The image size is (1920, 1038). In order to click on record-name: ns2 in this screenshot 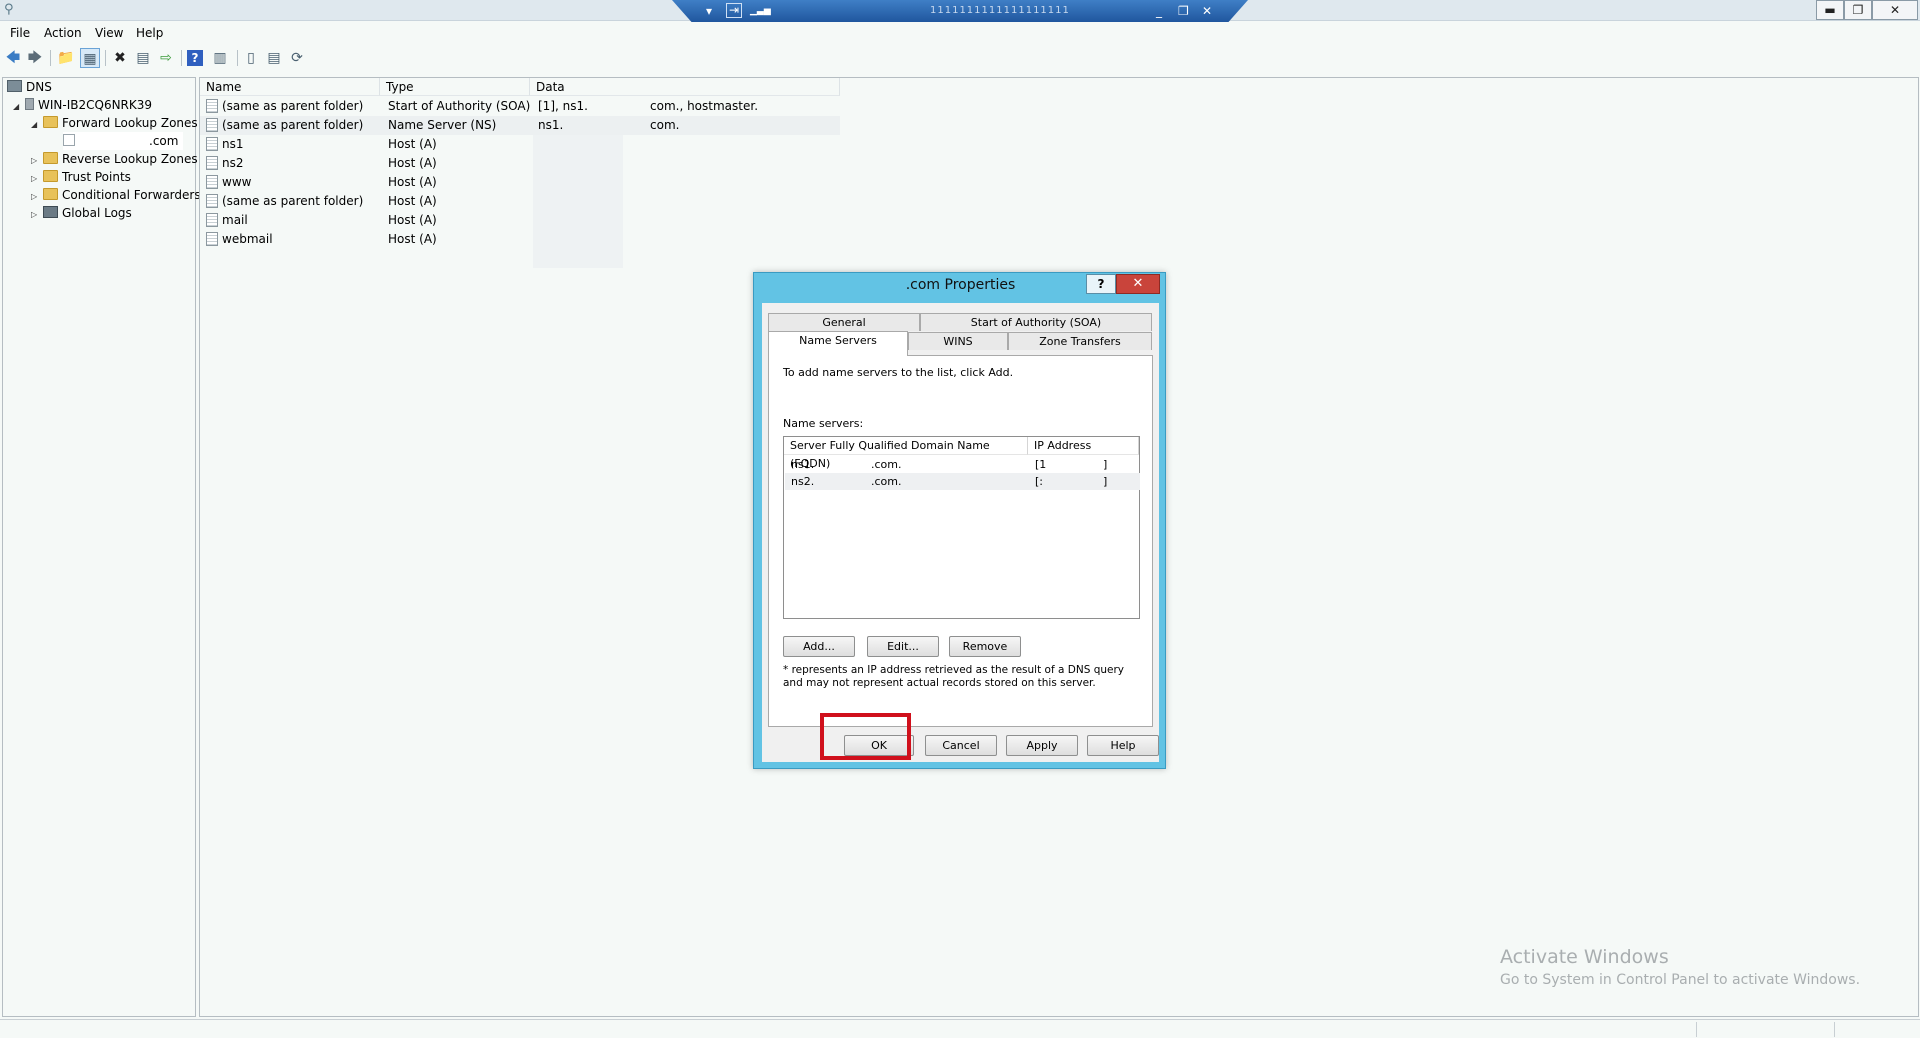, I will do `click(233, 163)`.